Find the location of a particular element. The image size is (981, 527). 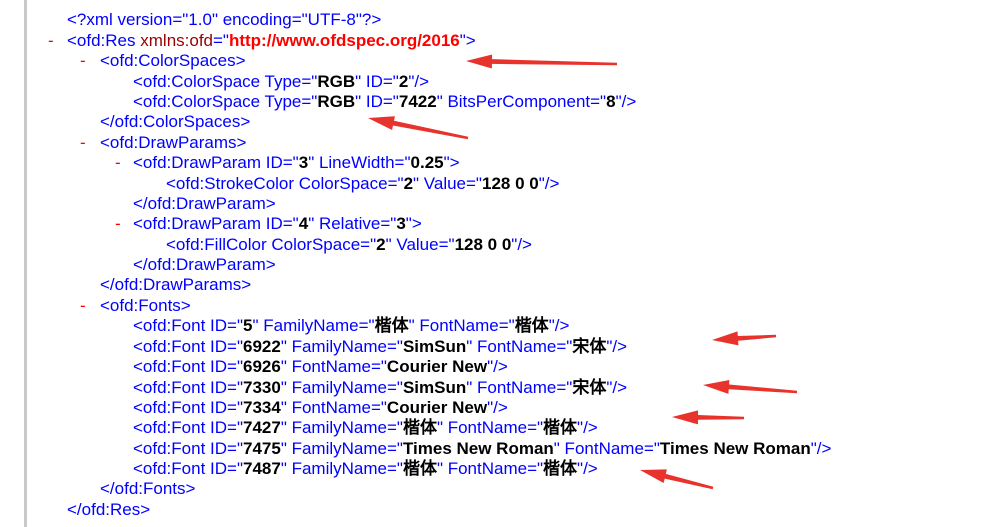

collapse-toggle-fonts-open: - is located at coordinates (83, 306).